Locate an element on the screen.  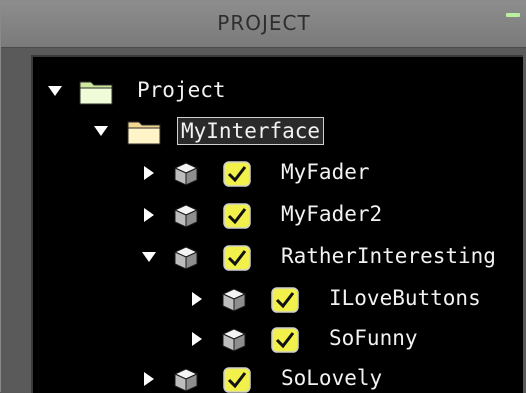
tree-row-myinterface: MyInterface is located at coordinates (278, 131).